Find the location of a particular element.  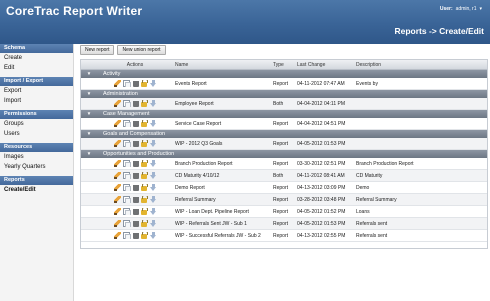

report-name-cell: WIP - Successful Referrals JW - Sub 2 is located at coordinates (222, 236).